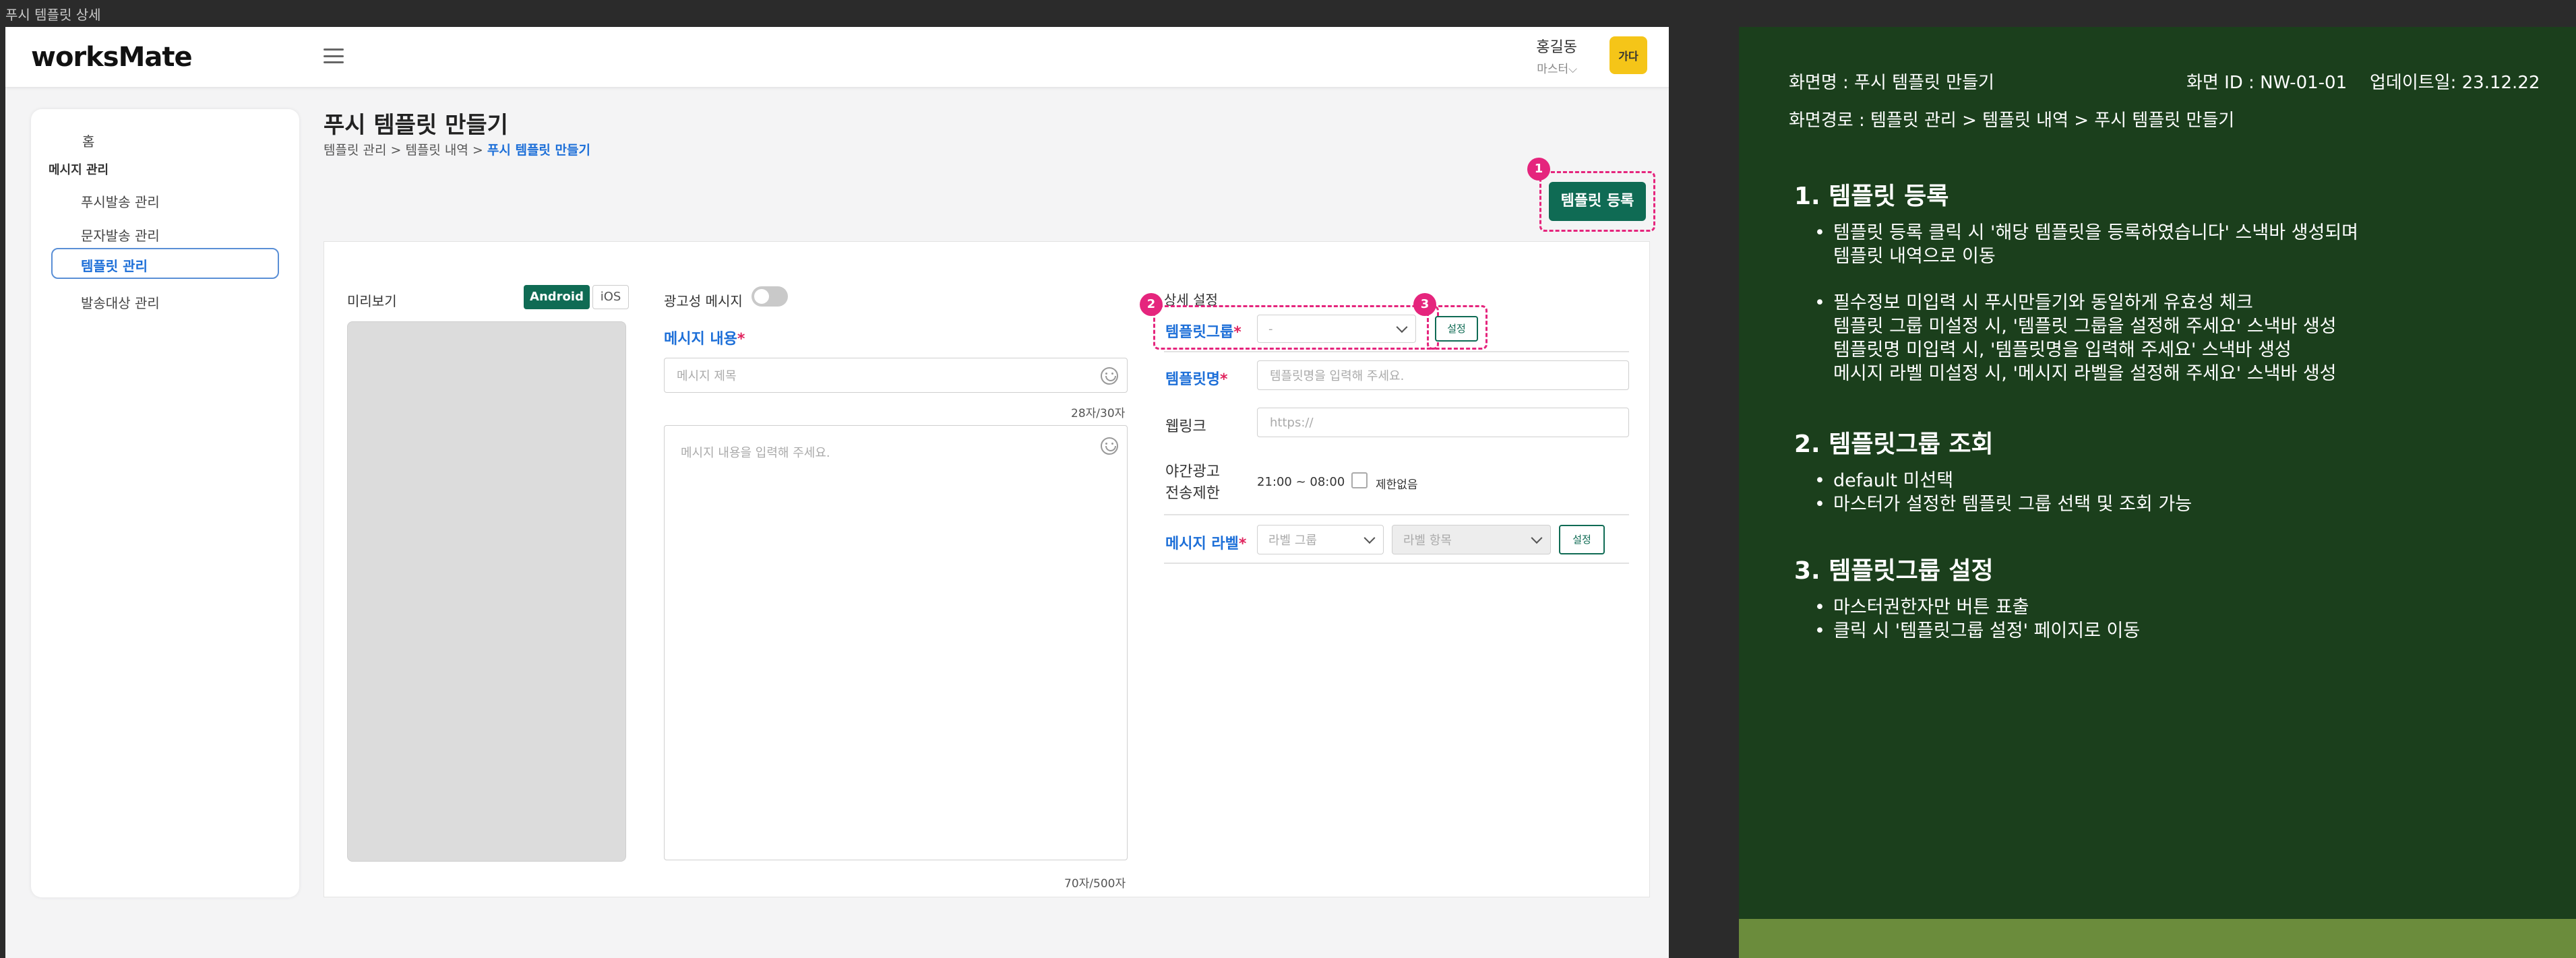 This screenshot has height=958, width=2576. What do you see at coordinates (1336, 329) in the screenshot?
I see `template-group-select: -` at bounding box center [1336, 329].